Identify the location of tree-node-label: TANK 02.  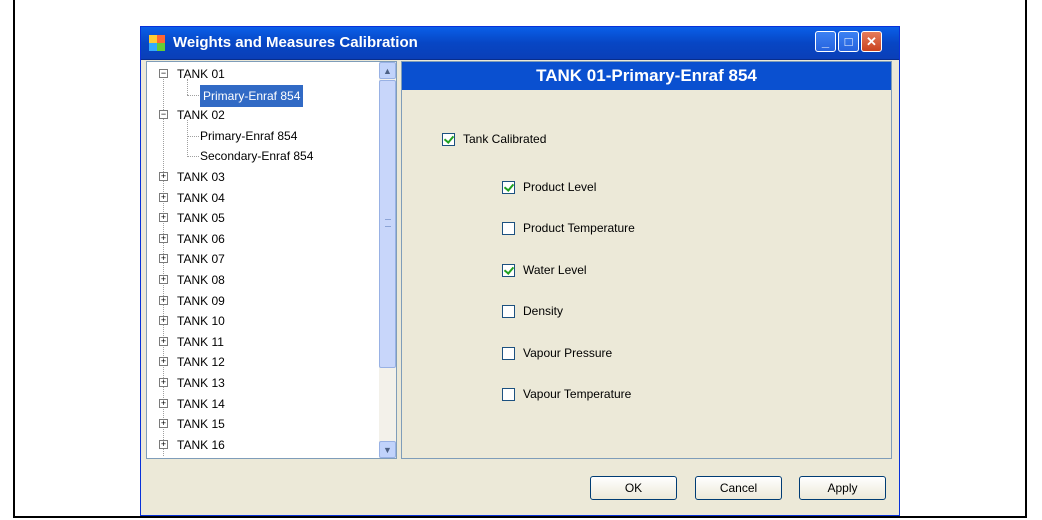
(201, 115).